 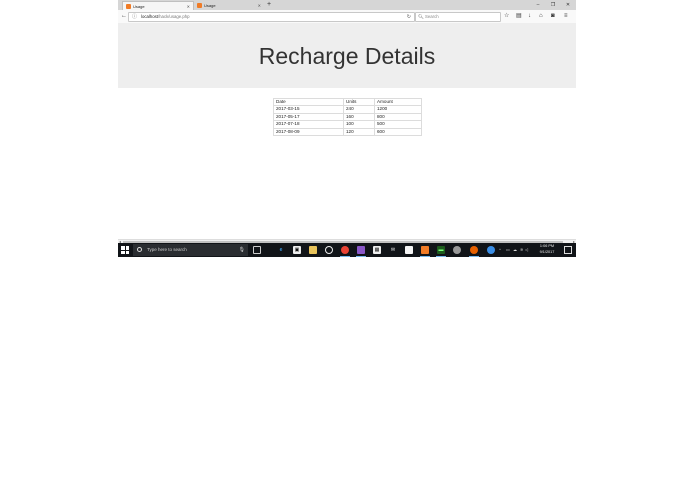 I want to click on url-host: localhost, so click(x=149, y=16).